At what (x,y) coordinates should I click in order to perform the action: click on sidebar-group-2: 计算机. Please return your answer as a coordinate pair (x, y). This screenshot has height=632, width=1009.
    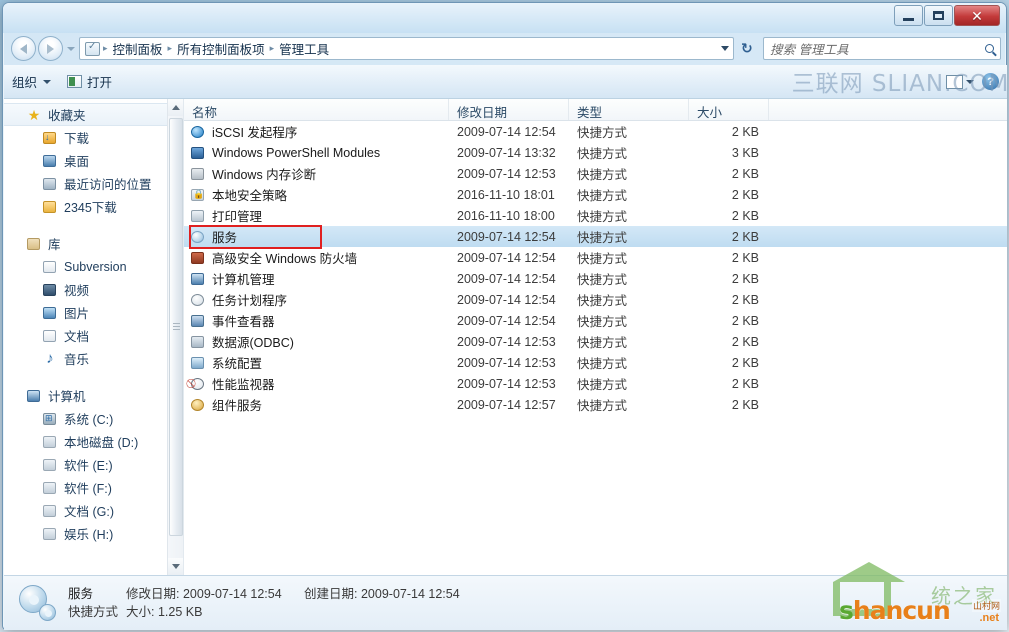
    Looking at the image, I should click on (93, 395).